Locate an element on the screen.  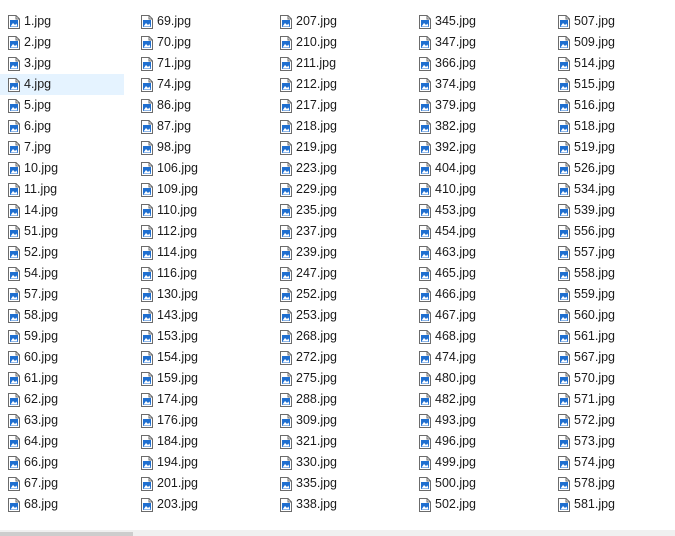
file-item: 203.jpg is located at coordinates (200, 504).